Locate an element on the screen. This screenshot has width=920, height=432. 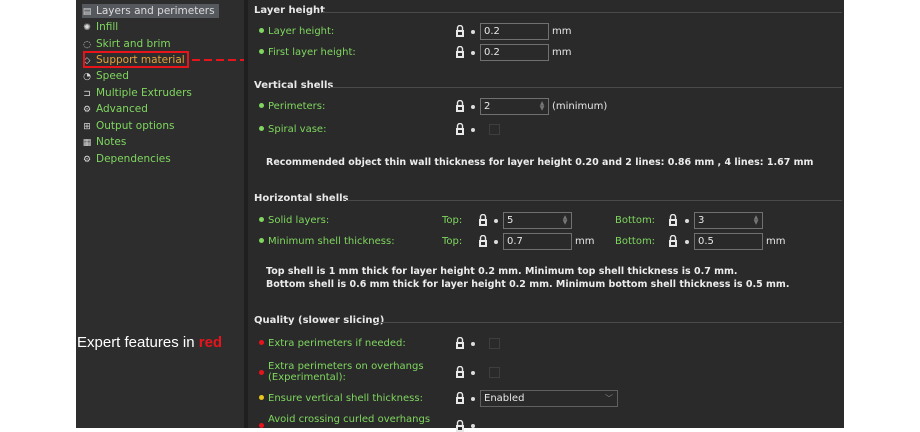
sidebar-item-label: Notes is located at coordinates (111, 142).